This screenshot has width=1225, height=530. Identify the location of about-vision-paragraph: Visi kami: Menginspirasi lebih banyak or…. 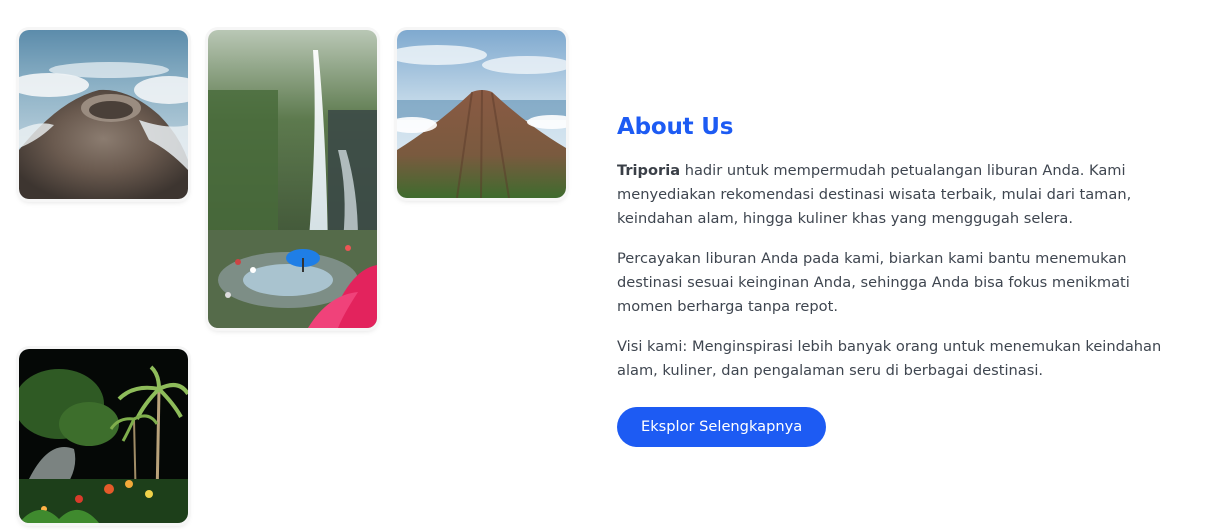
(889, 358).